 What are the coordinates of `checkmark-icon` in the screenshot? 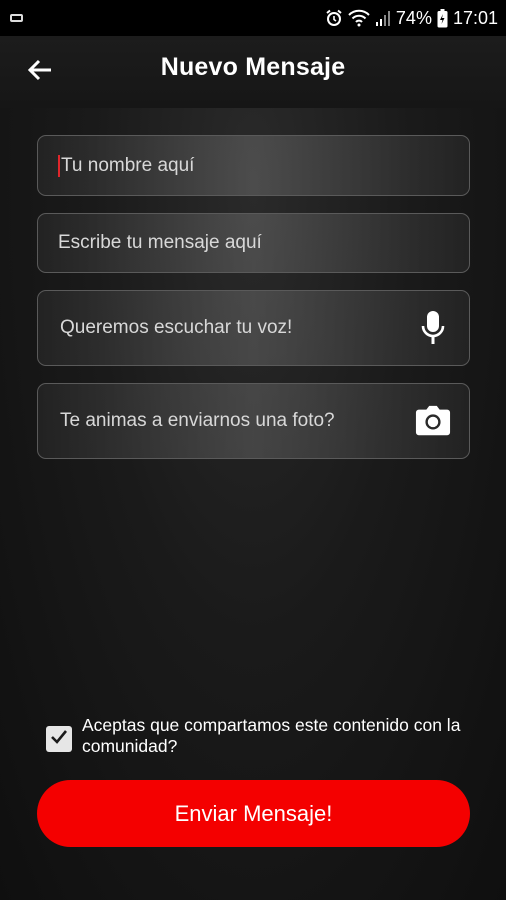 It's located at (59, 739).